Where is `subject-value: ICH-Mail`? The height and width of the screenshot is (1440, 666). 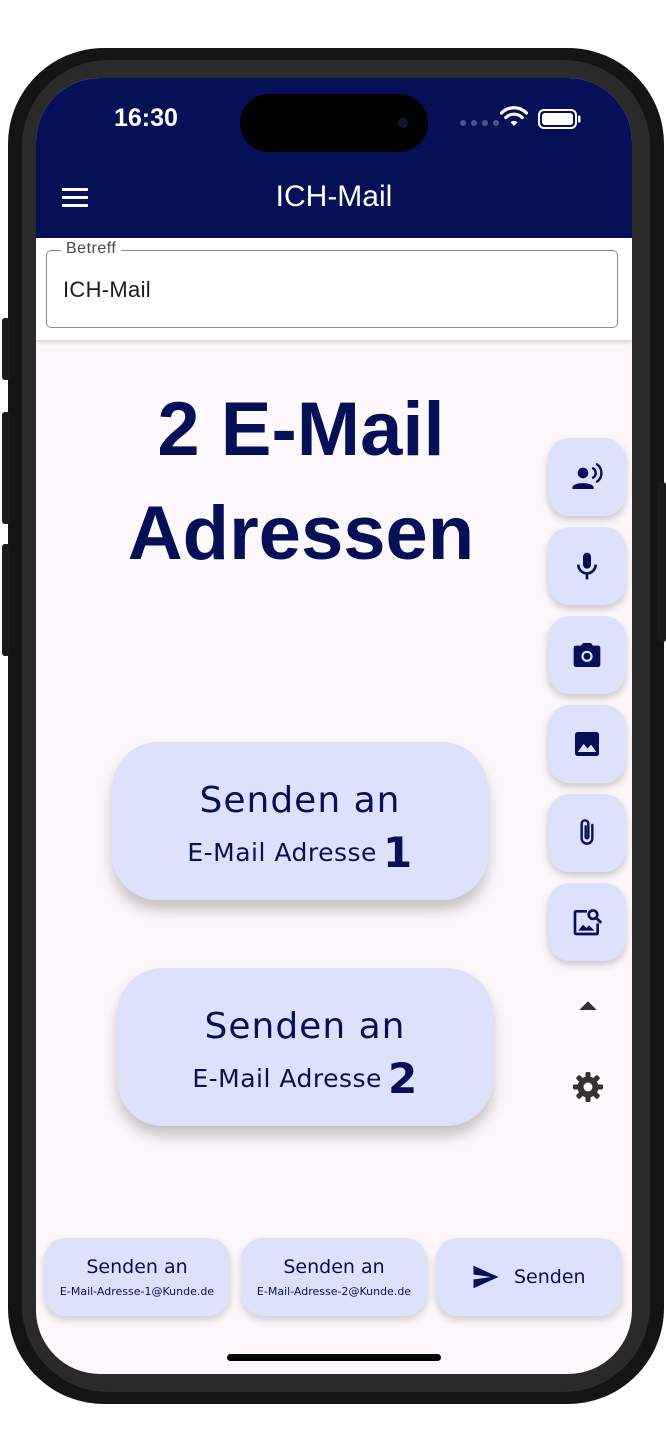 subject-value: ICH-Mail is located at coordinates (107, 290).